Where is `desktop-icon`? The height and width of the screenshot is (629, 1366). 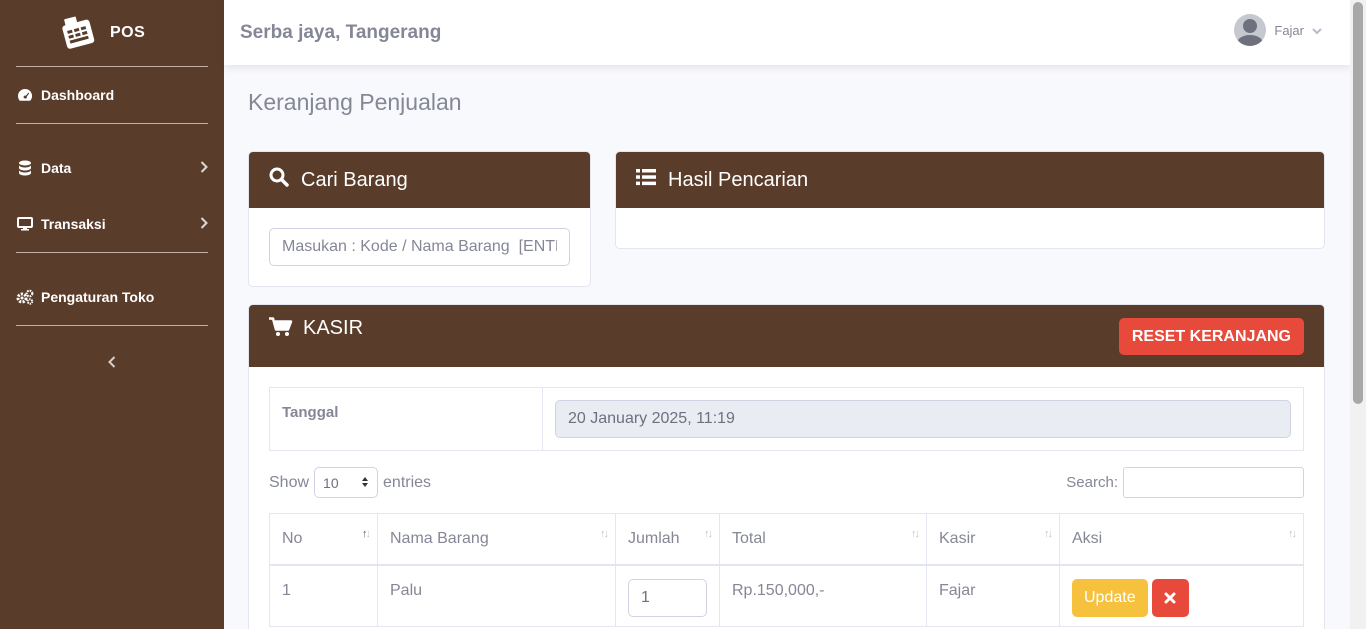 desktop-icon is located at coordinates (25, 224).